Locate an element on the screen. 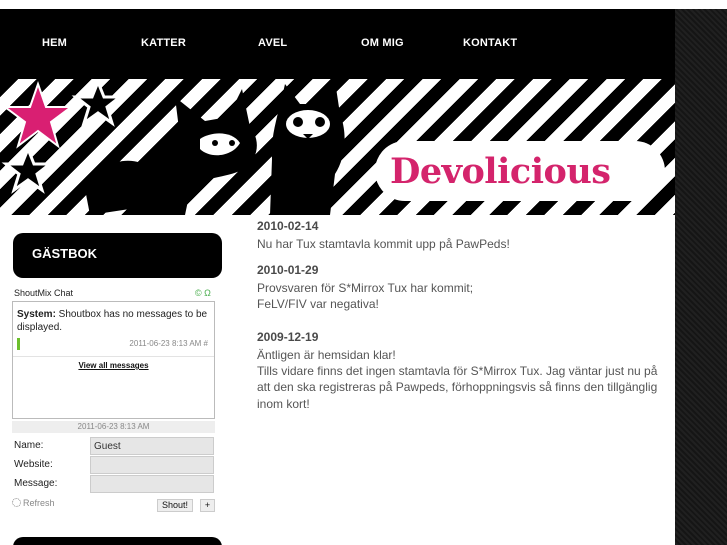 Image resolution: width=727 pixels, height=545 pixels. message-sender: System: is located at coordinates (36, 314).